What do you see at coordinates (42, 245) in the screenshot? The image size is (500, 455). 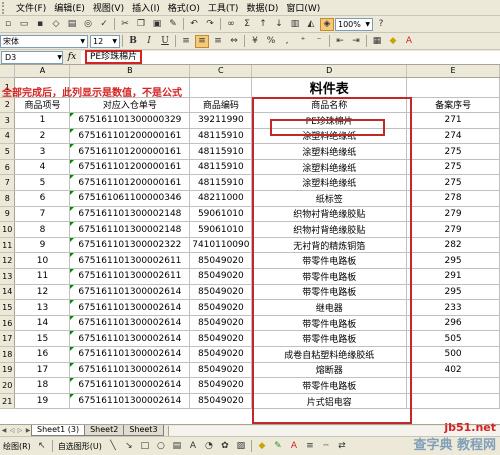 I see `cell-item-no: 9` at bounding box center [42, 245].